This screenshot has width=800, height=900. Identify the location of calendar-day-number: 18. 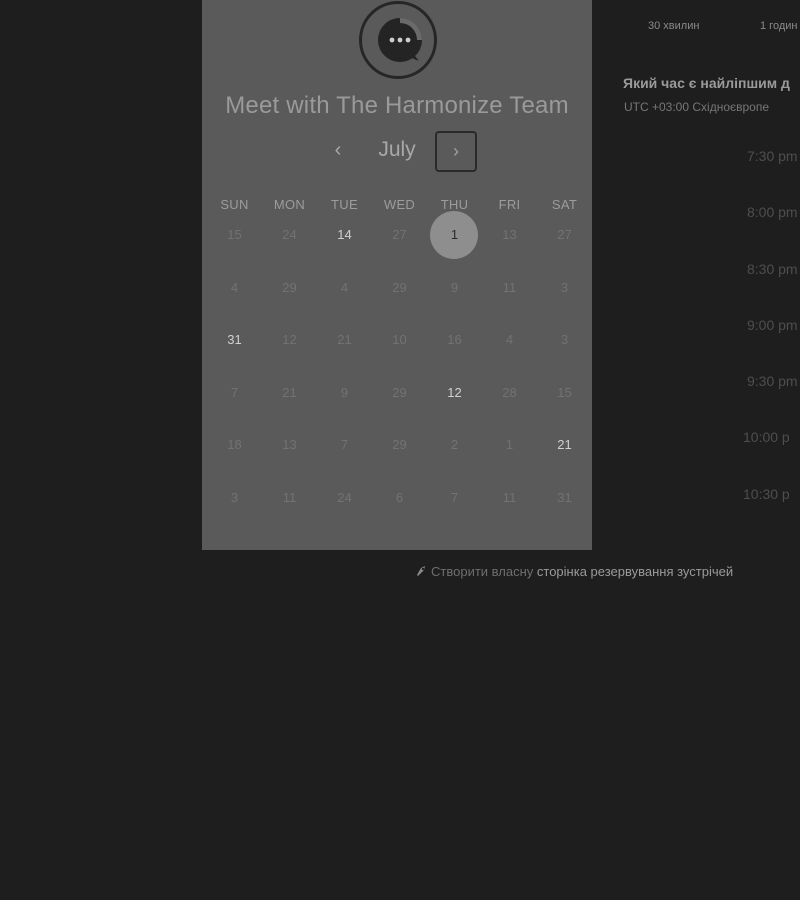
(234, 444).